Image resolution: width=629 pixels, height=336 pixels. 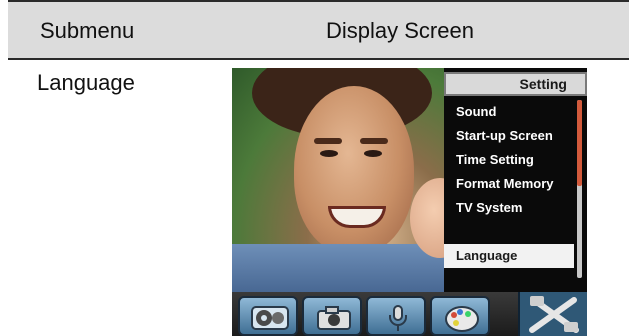 What do you see at coordinates (509, 112) in the screenshot?
I see `menu-item-sound: Sound` at bounding box center [509, 112].